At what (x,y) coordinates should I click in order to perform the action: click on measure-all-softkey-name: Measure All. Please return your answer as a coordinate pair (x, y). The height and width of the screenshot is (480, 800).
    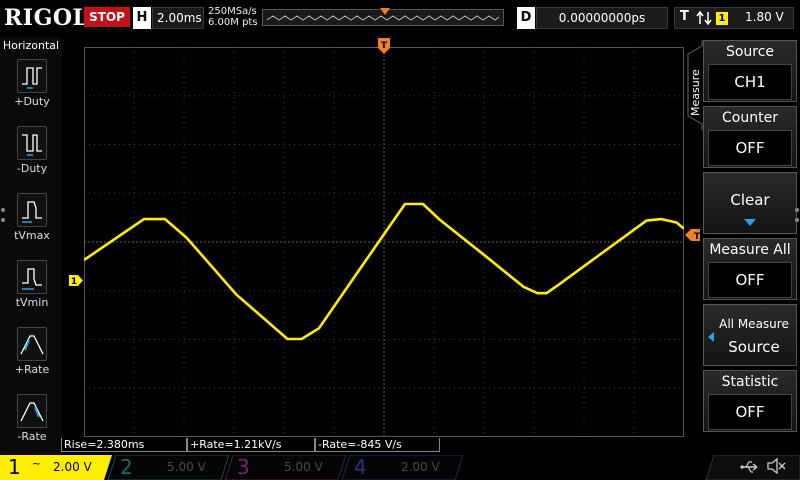
    Looking at the image, I should click on (750, 250).